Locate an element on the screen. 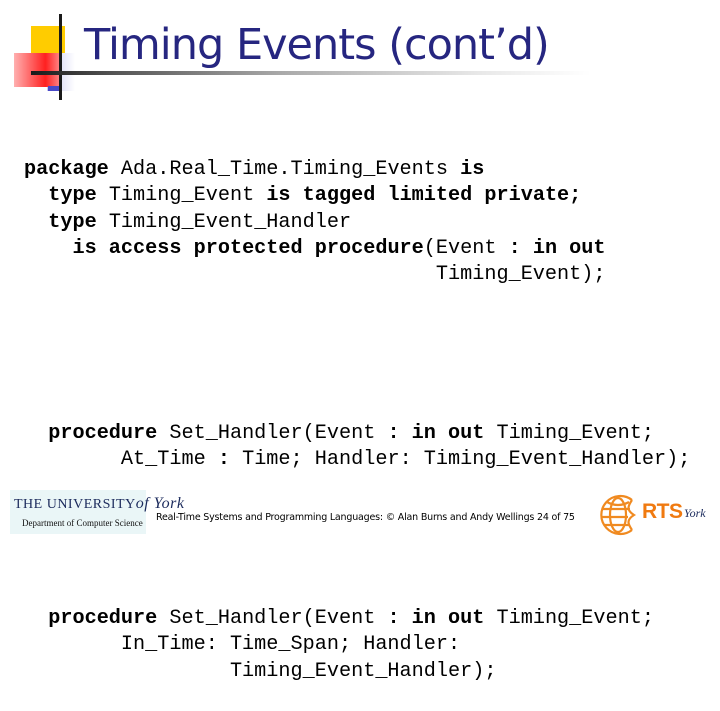 This screenshot has height=711, width=720. york-logo-title: THE UNIVERSITYof York is located at coordinates (99, 504).